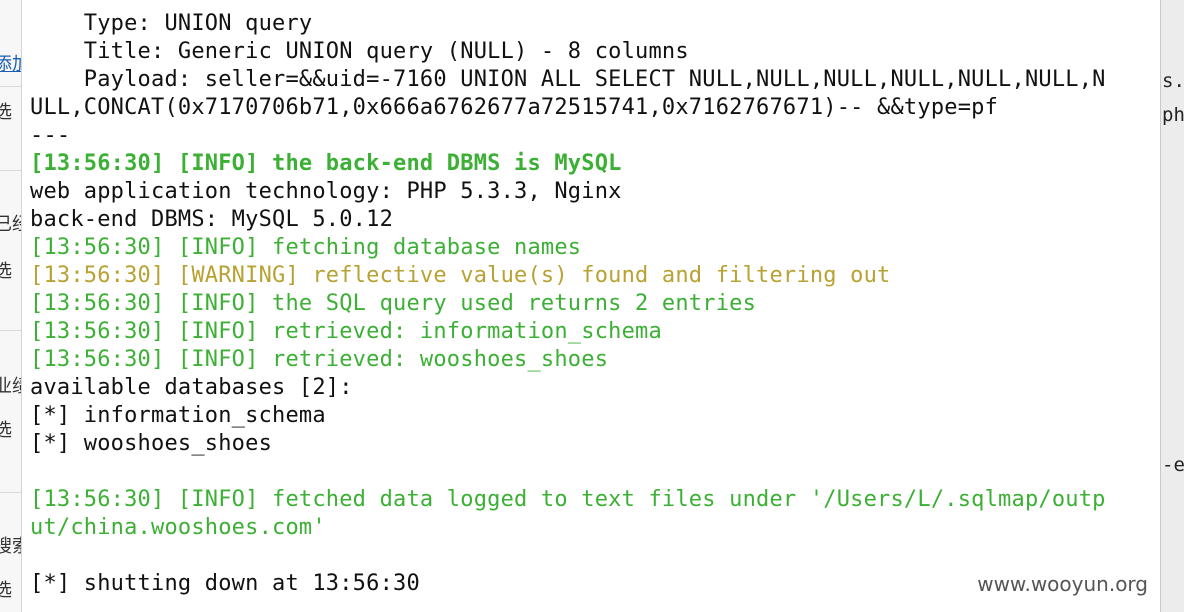  Describe the element at coordinates (212, 219) in the screenshot. I see `terminal-line: back-end DBMS: MySQL 5.0.12` at that location.